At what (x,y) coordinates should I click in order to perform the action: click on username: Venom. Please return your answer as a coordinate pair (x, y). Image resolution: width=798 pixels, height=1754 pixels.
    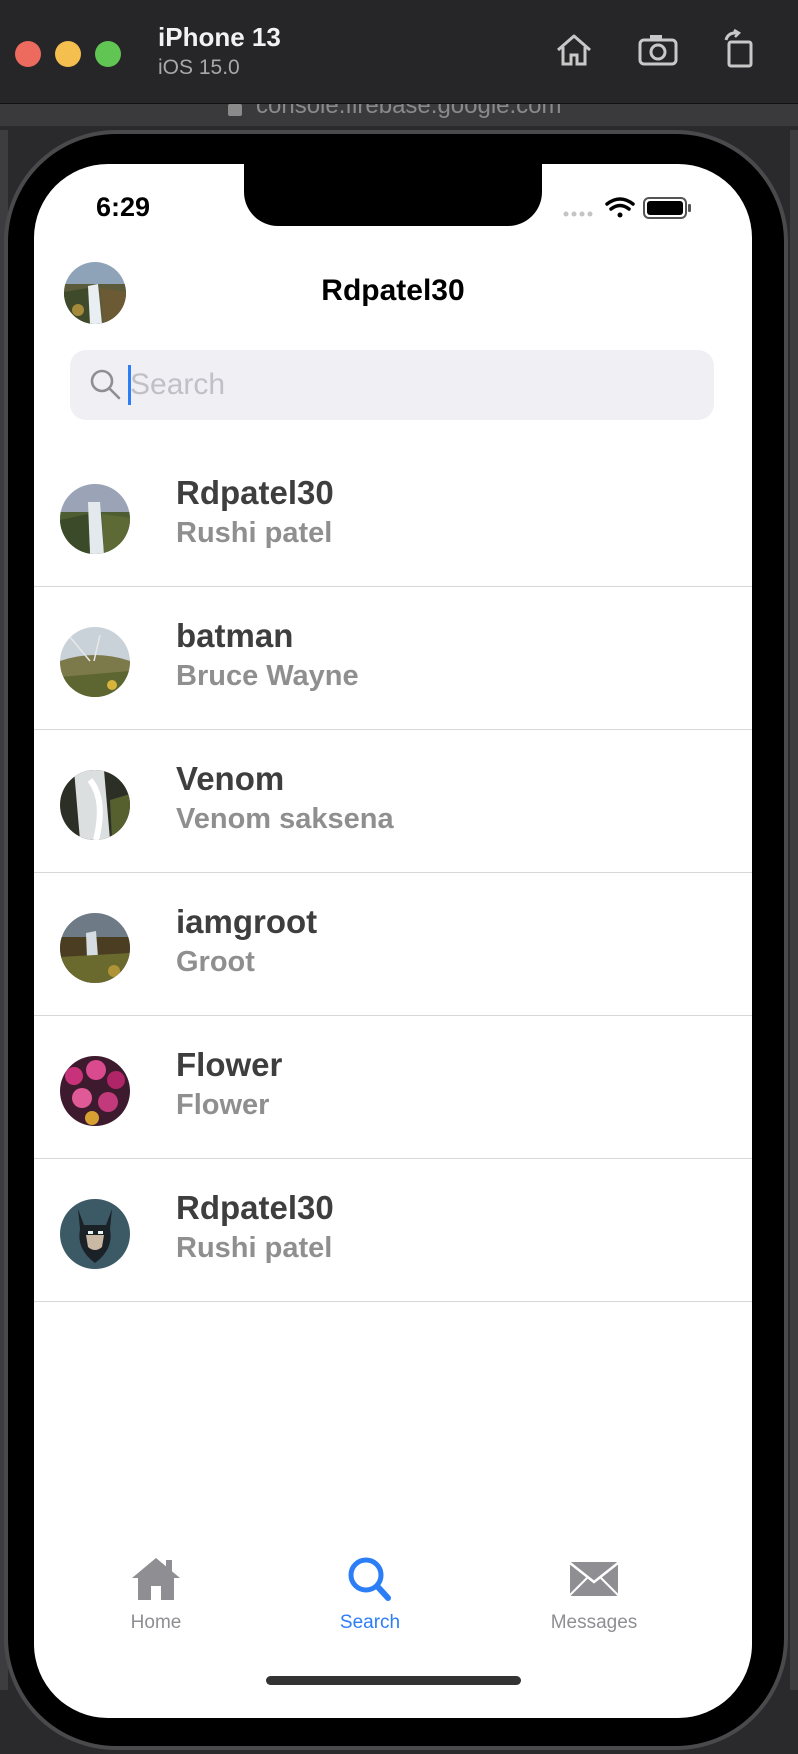
    Looking at the image, I should click on (230, 778).